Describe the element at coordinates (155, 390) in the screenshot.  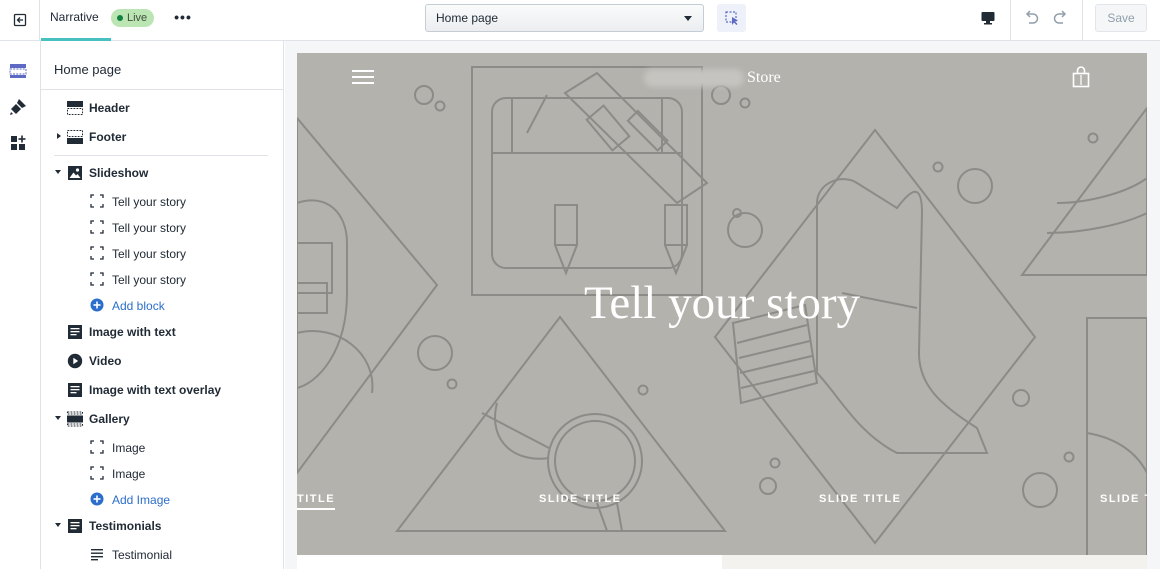
I see `section-label: Image with text overlay` at that location.